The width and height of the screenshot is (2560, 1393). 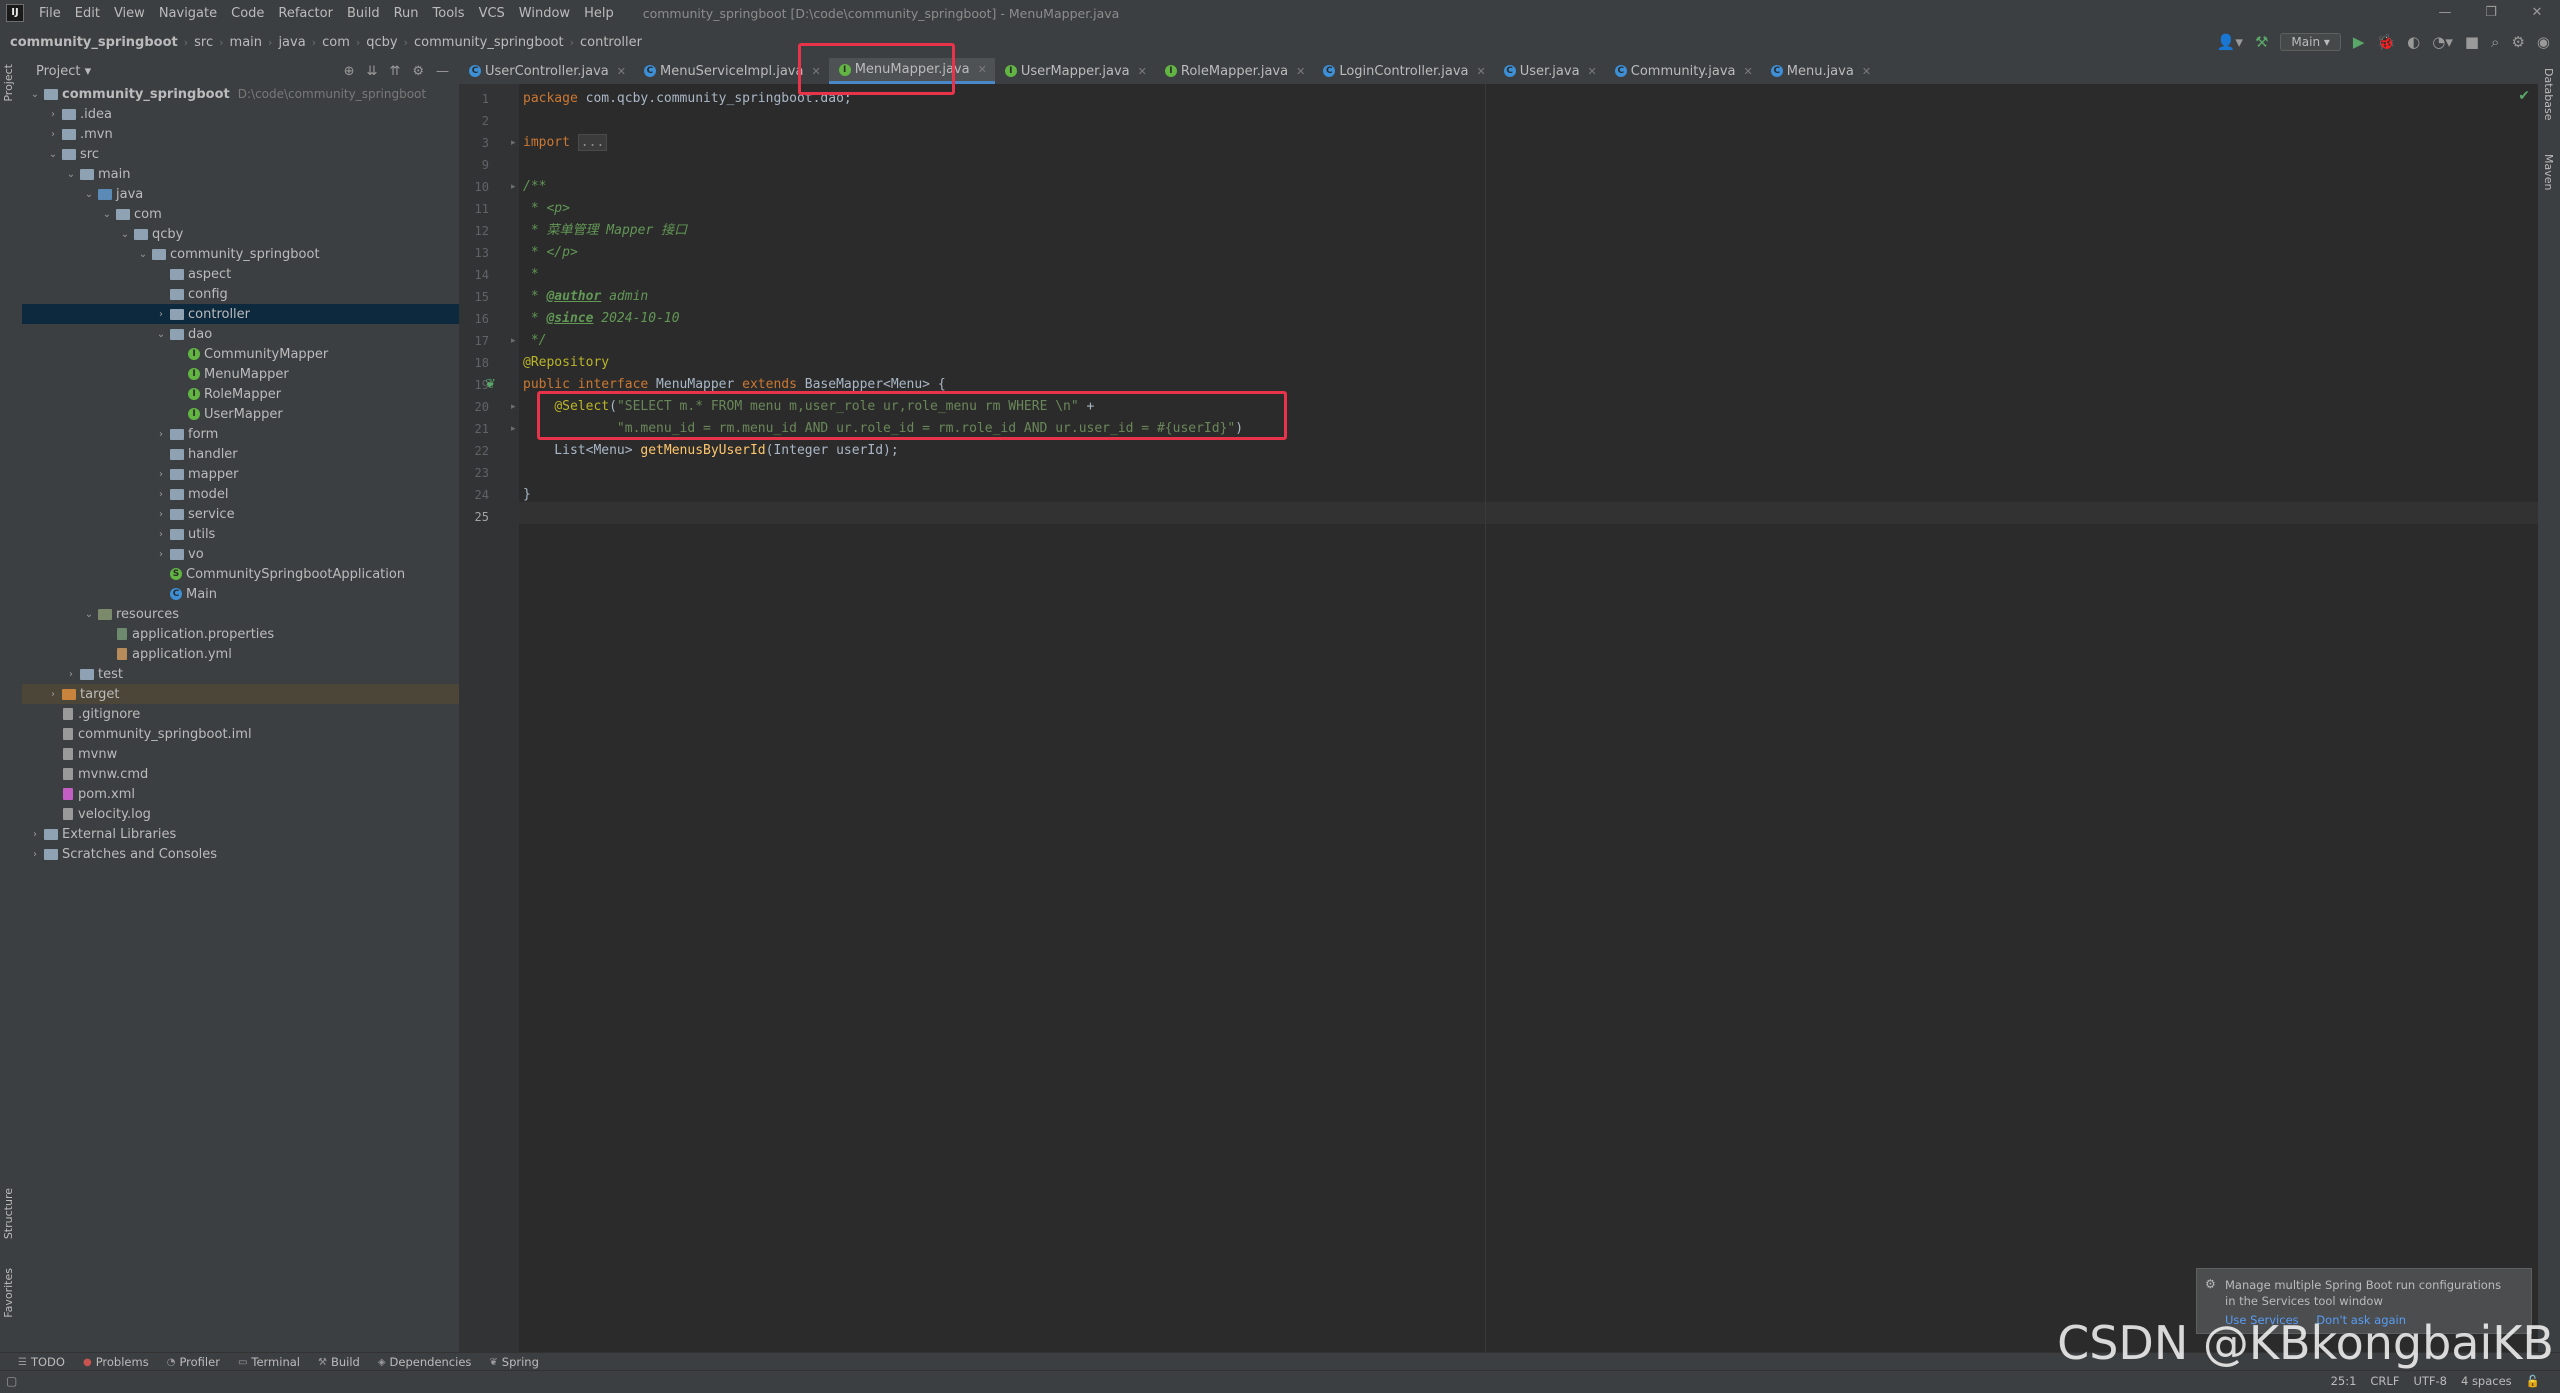 I want to click on code-line: * @author admin, so click(x=585, y=297).